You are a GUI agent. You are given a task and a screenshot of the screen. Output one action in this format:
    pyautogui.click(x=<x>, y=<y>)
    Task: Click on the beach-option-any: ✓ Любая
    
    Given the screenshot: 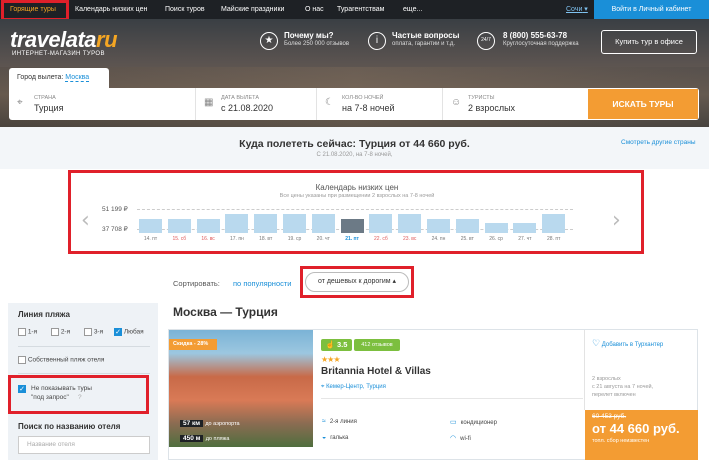 What is the action you would take?
    pyautogui.click(x=129, y=332)
    